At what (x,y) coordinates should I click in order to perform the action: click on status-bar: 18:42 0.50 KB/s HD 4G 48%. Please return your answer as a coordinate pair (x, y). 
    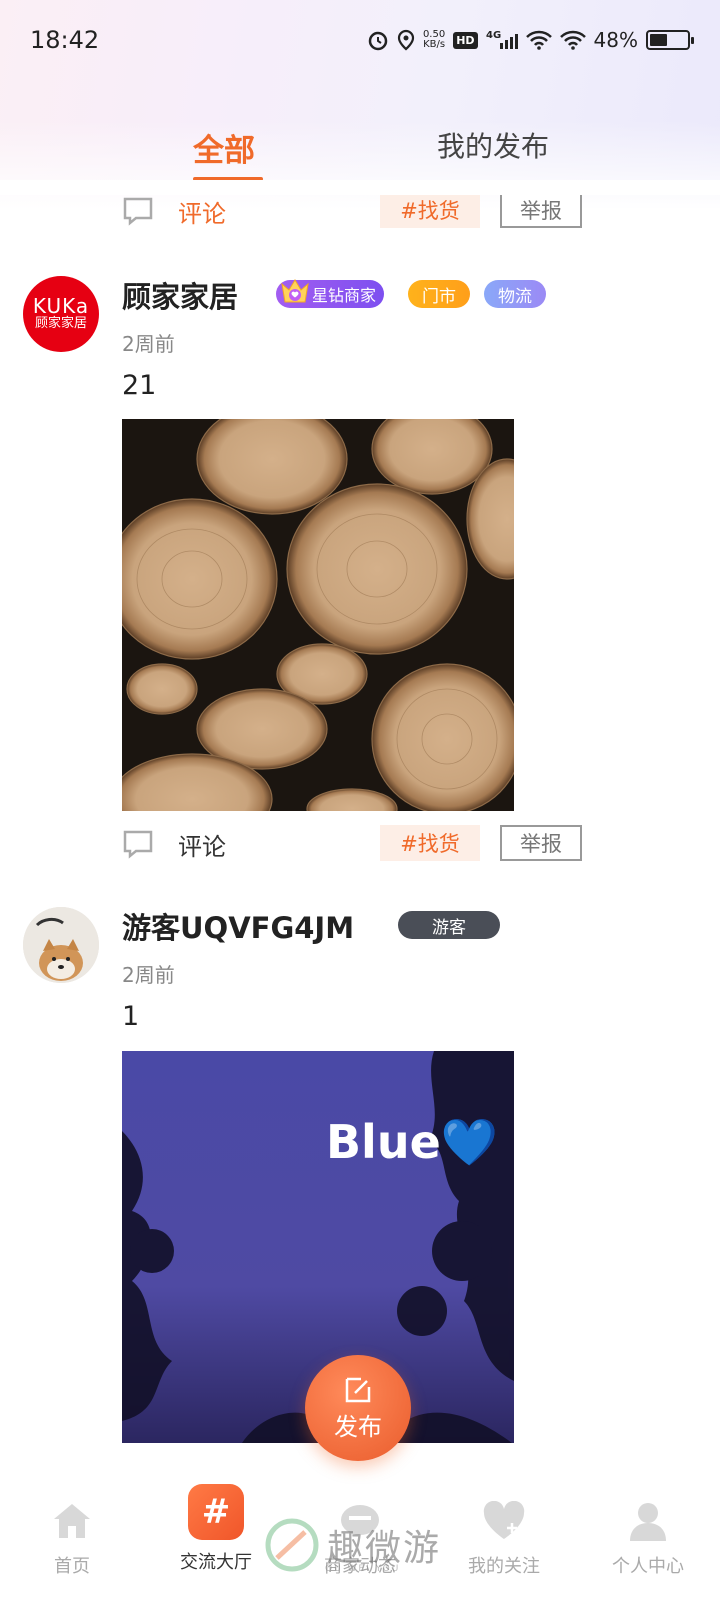
    Looking at the image, I should click on (360, 40).